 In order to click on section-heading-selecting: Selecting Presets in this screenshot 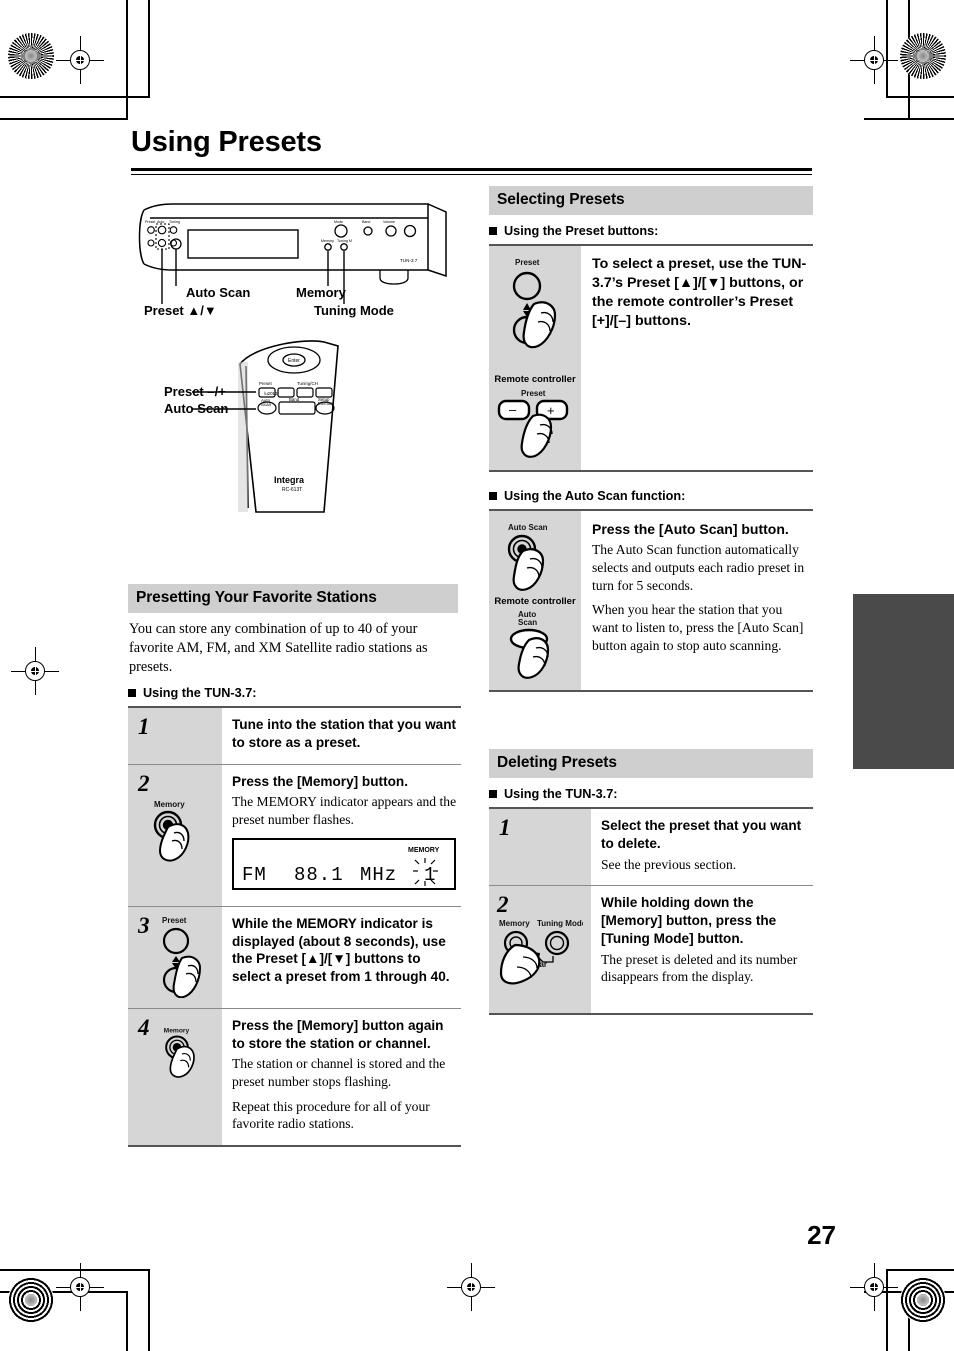, I will do `click(651, 200)`.